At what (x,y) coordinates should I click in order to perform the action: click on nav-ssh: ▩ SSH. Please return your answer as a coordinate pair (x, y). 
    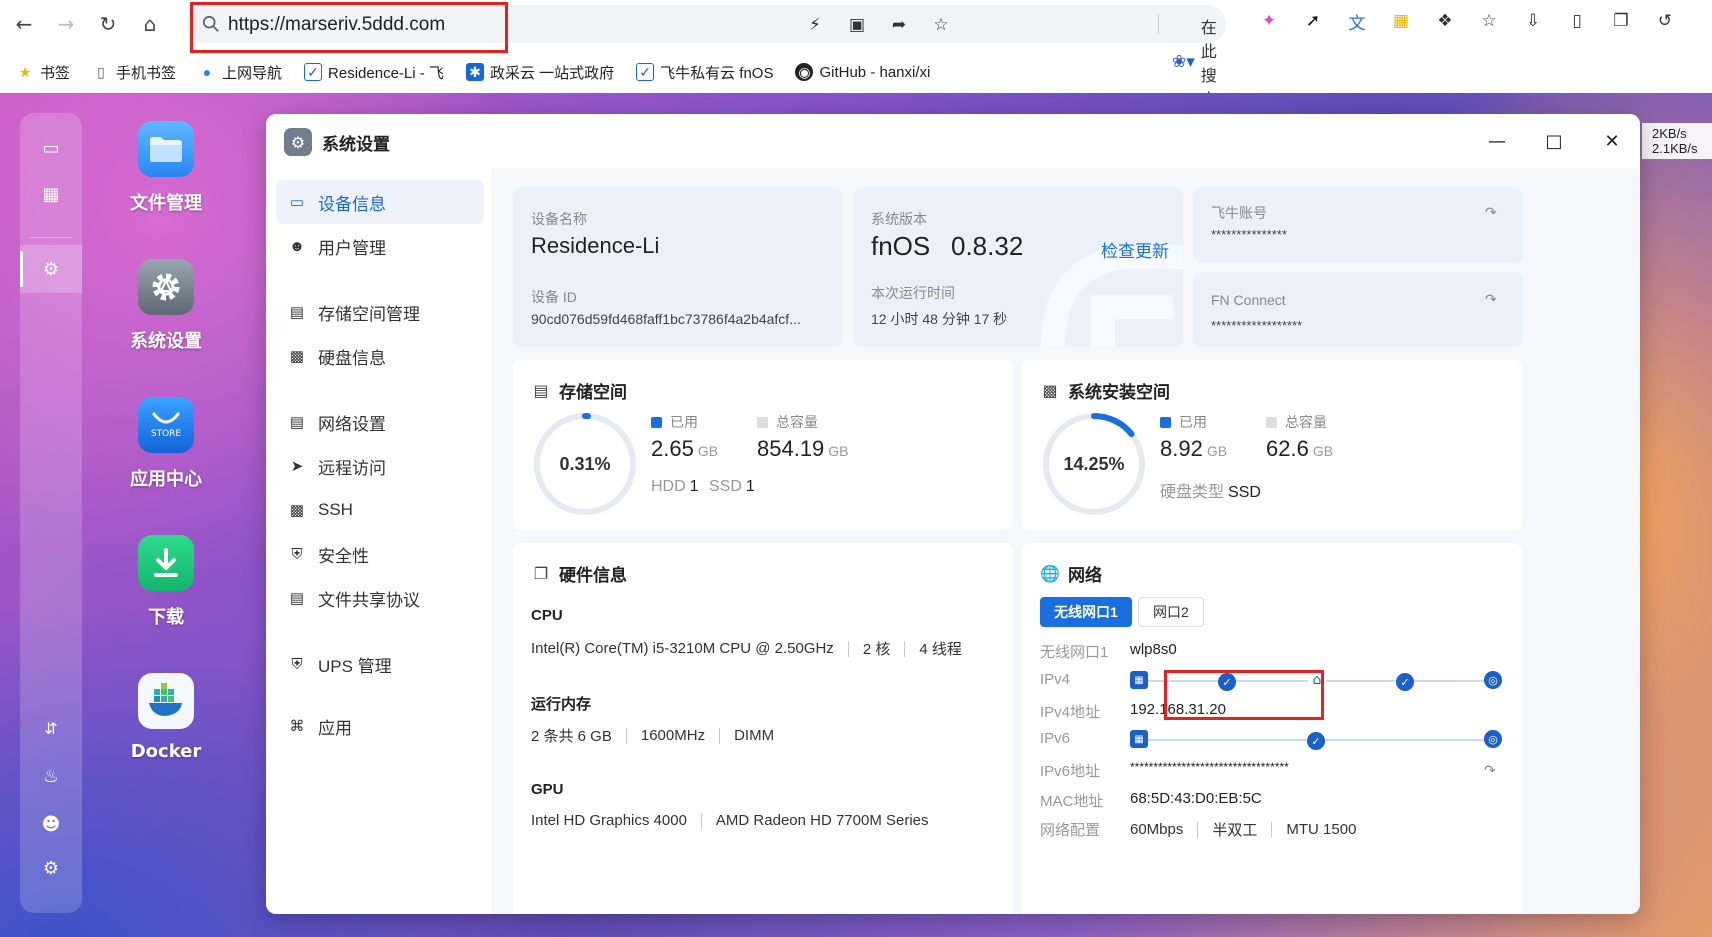
    Looking at the image, I should click on (380, 510).